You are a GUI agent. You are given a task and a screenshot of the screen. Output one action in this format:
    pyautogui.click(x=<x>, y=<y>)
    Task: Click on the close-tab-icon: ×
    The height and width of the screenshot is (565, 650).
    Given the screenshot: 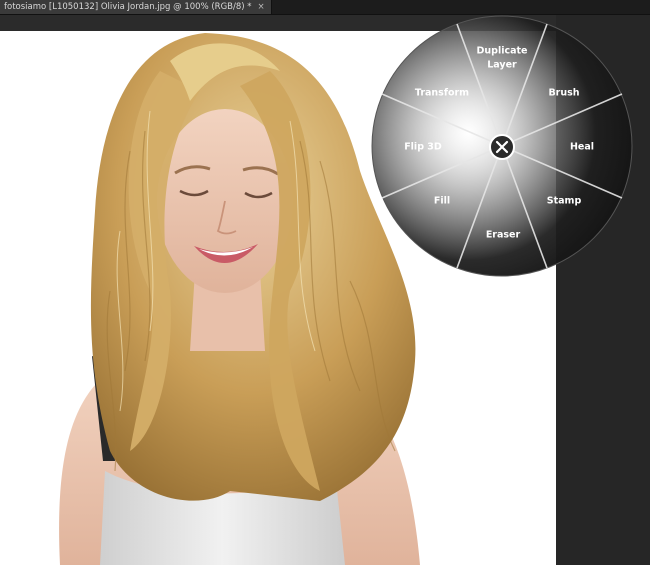 What is the action you would take?
    pyautogui.click(x=261, y=7)
    